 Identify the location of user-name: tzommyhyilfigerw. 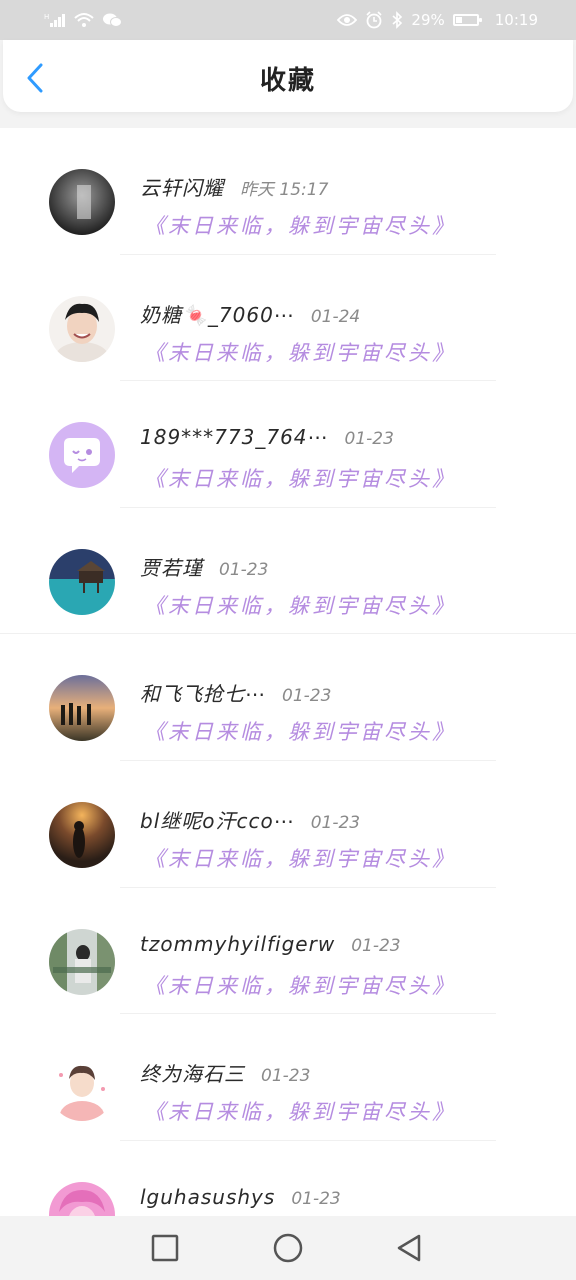
(237, 944).